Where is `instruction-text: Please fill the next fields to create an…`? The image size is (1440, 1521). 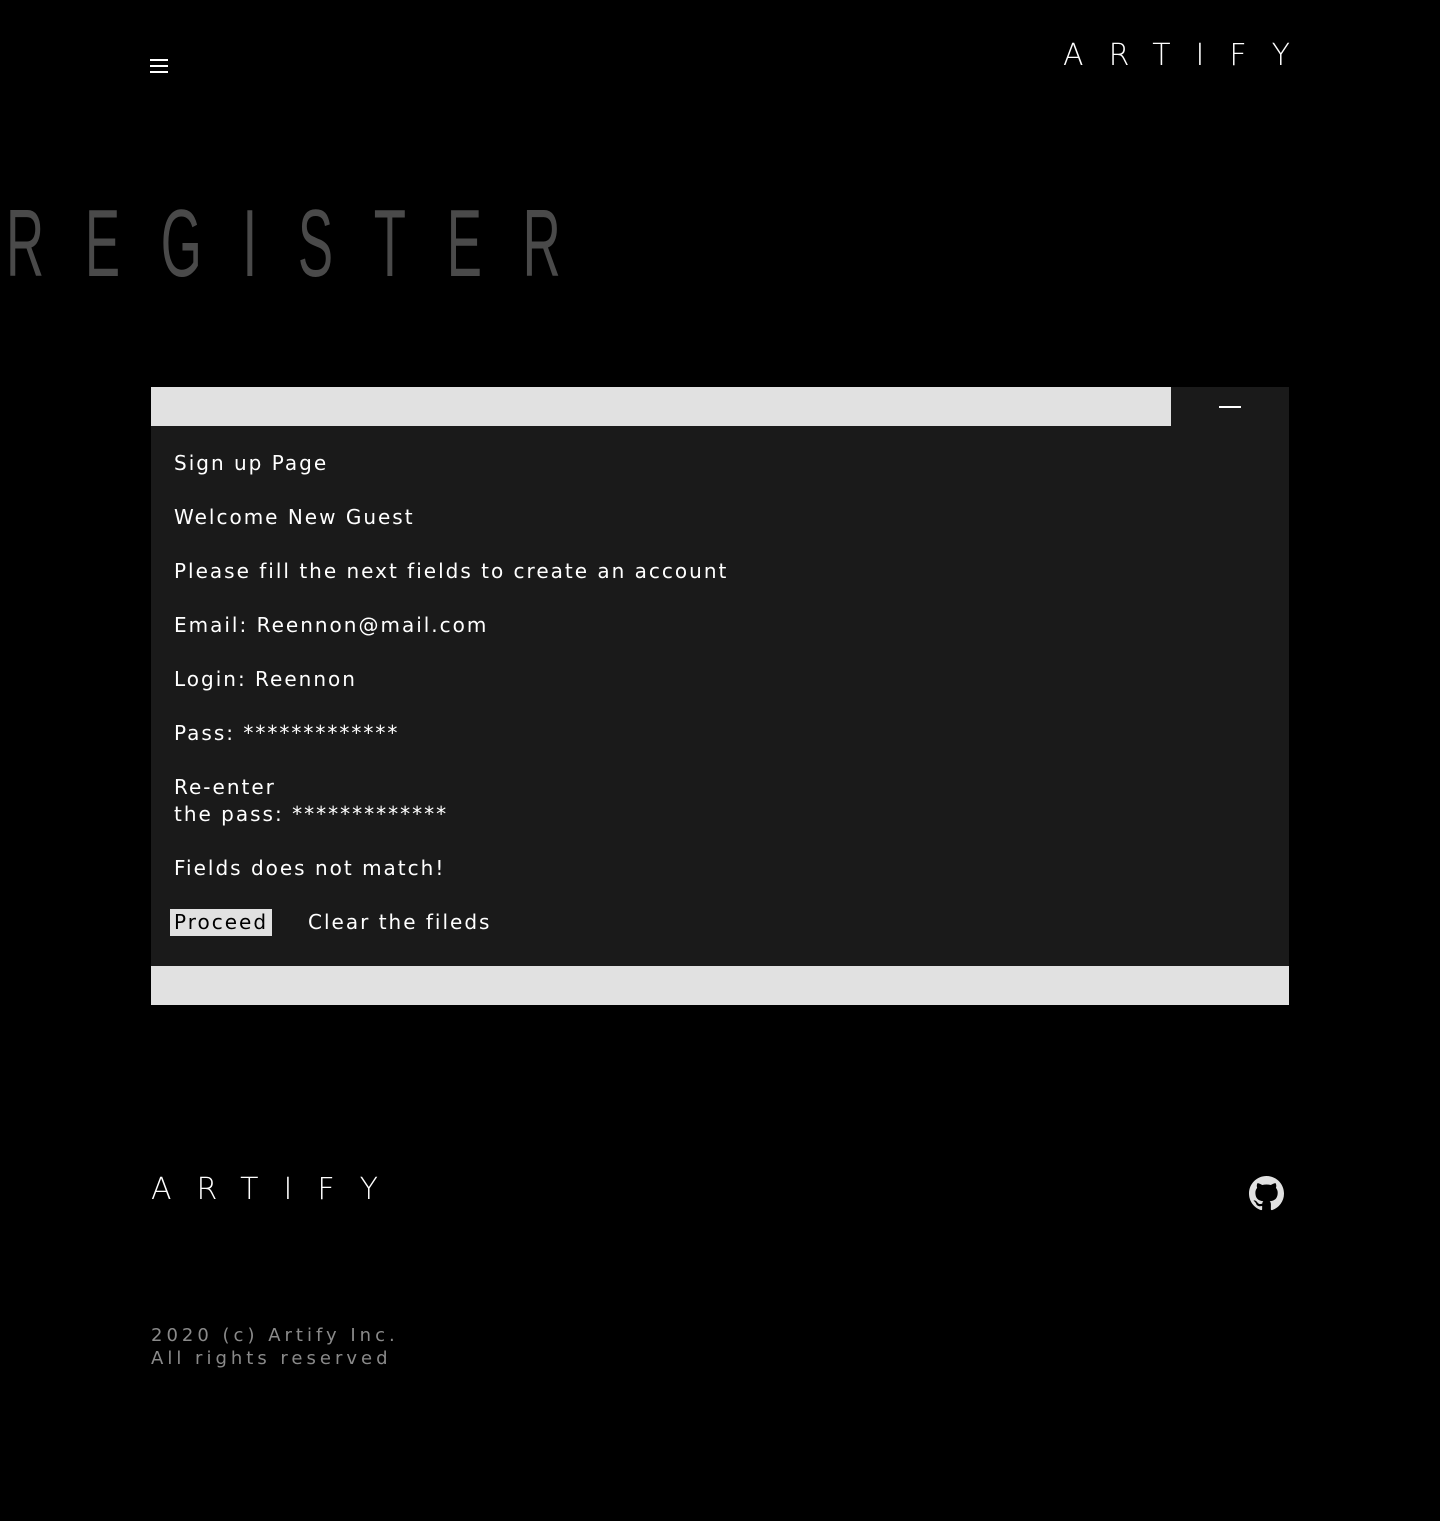 instruction-text: Please fill the next fields to create an… is located at coordinates (451, 571).